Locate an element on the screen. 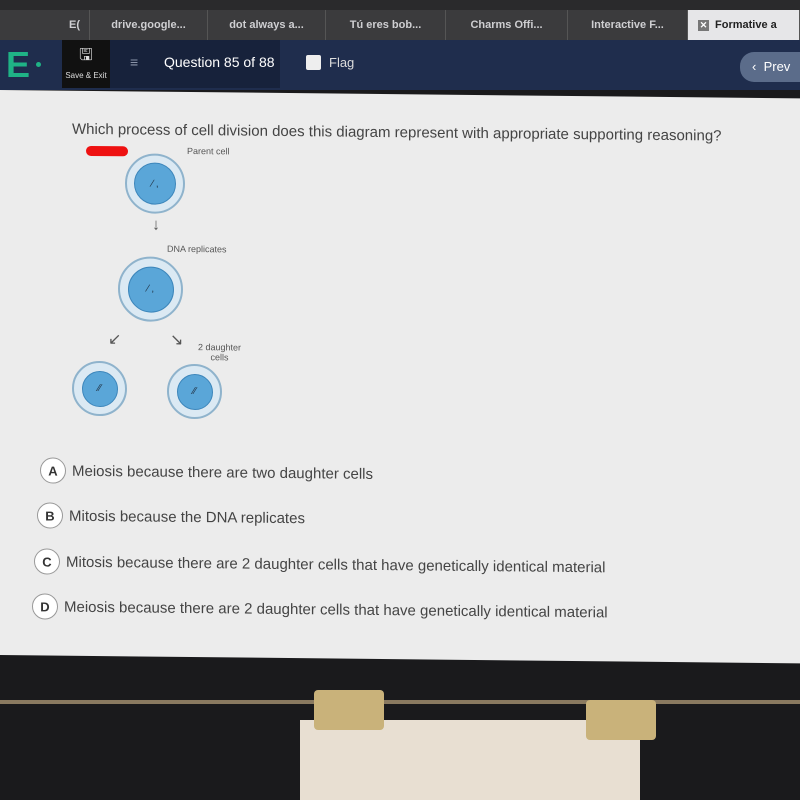  tab-label: Formative a is located at coordinates (746, 25).